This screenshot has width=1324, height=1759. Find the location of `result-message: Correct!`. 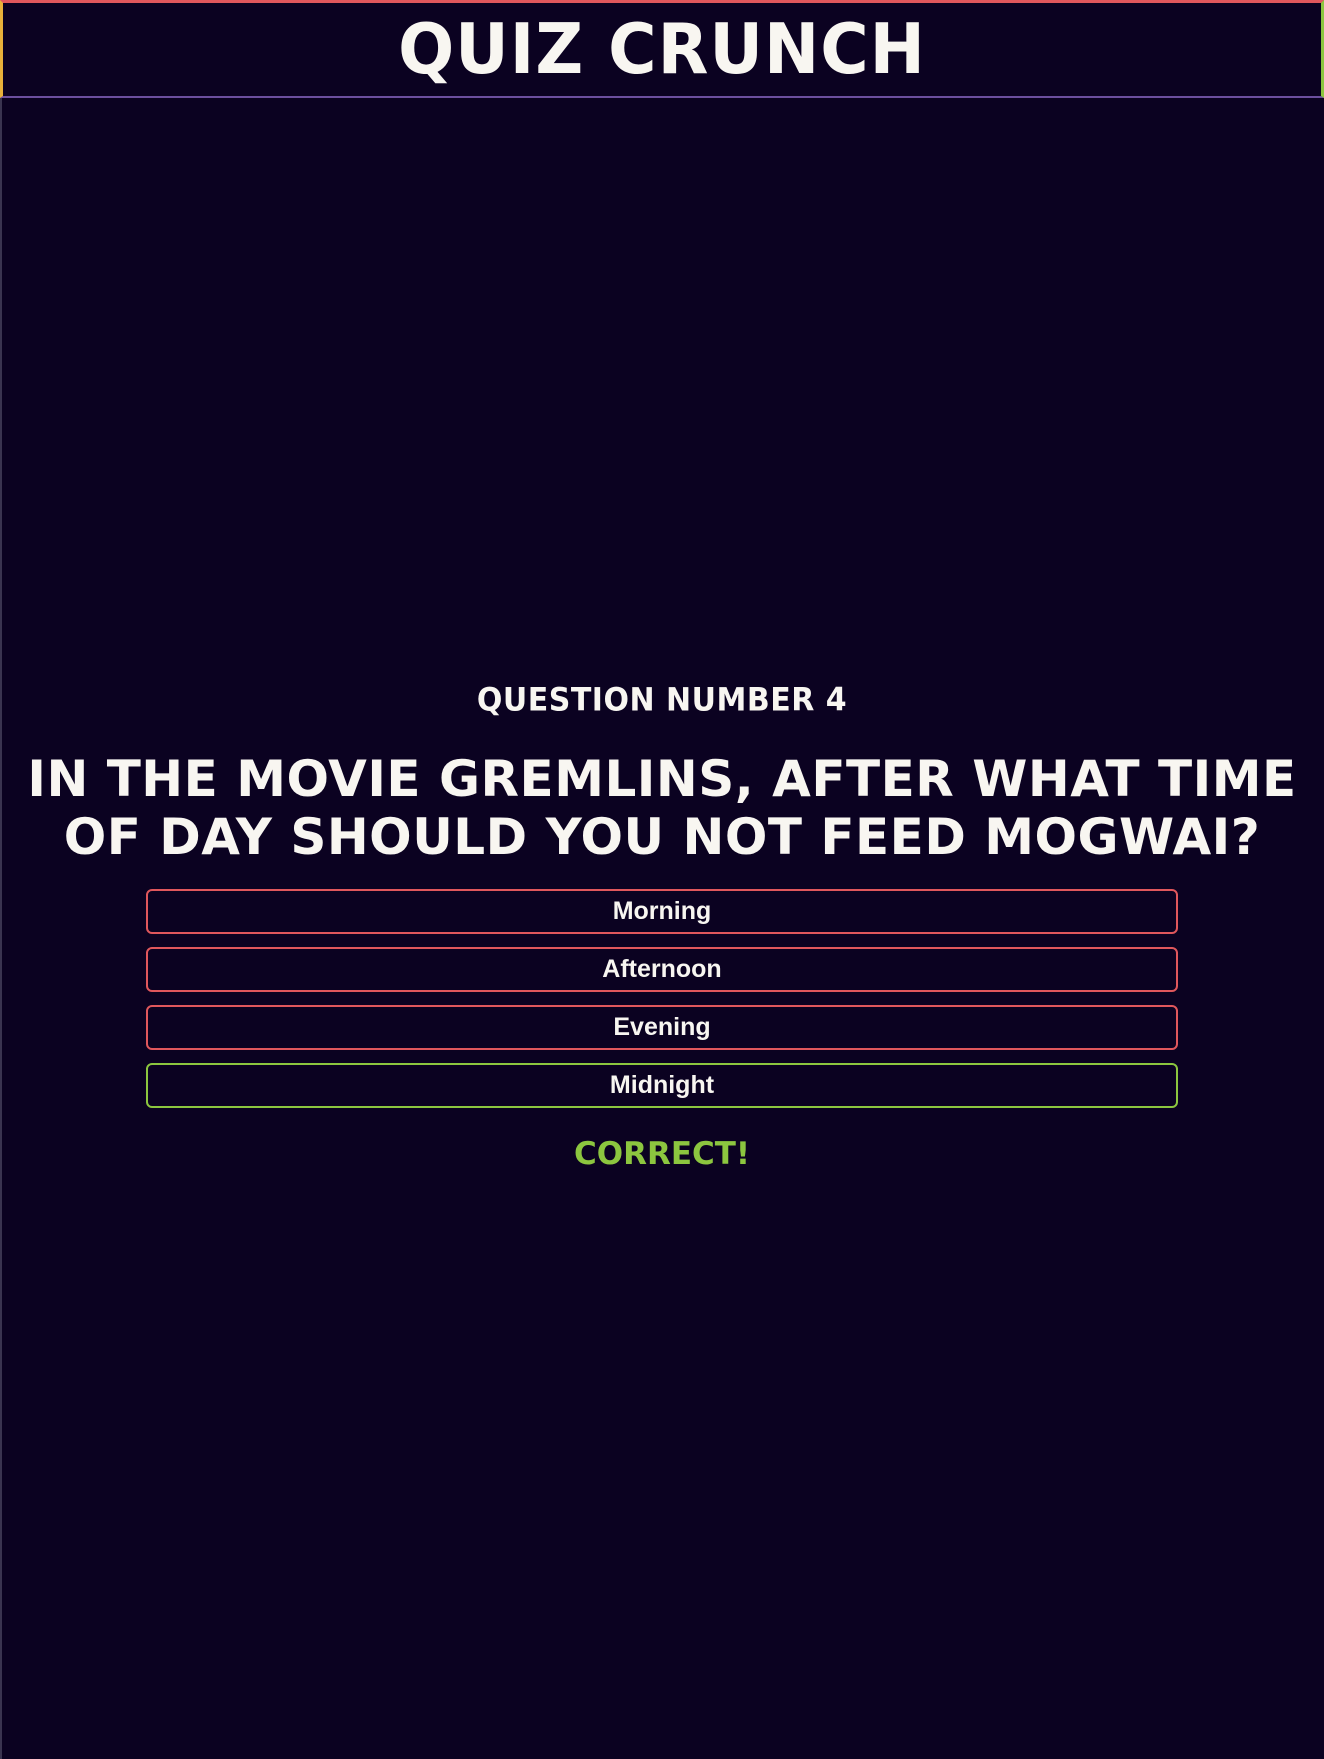

result-message: Correct! is located at coordinates (662, 1154).